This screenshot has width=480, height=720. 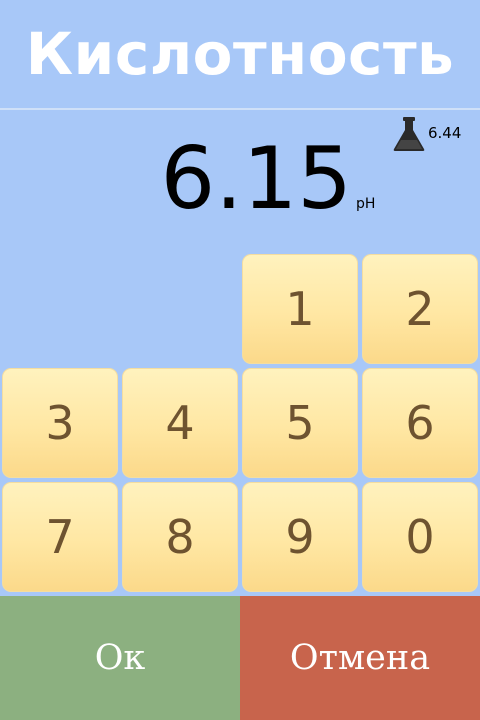 I want to click on key-1: 1, so click(x=300, y=309).